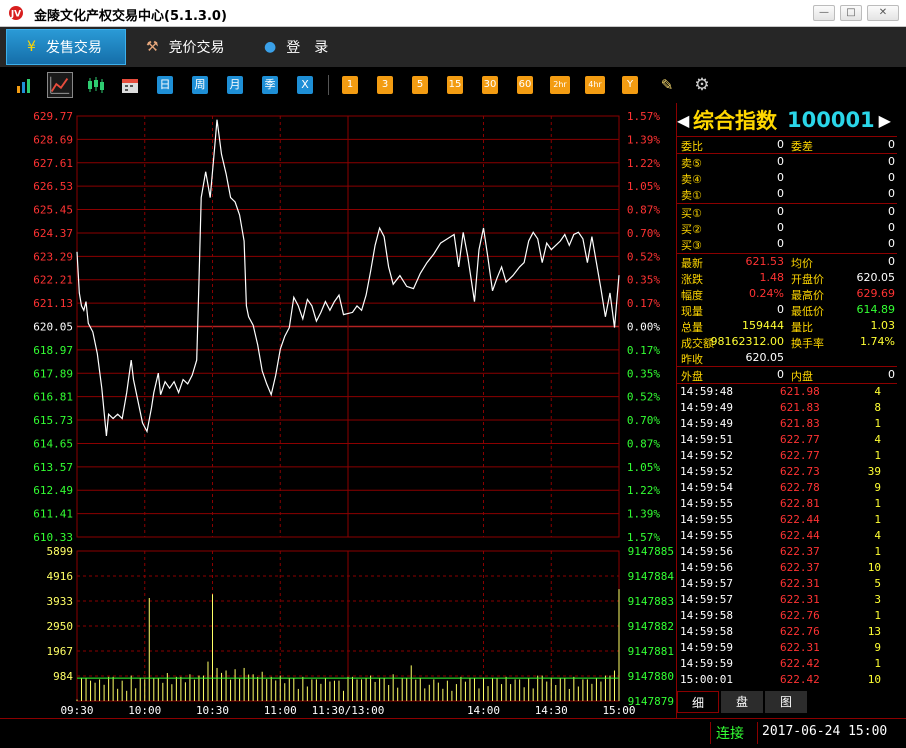 The height and width of the screenshot is (748, 906). What do you see at coordinates (643, 139) in the screenshot?
I see `percent-axis-label: 1.39%` at bounding box center [643, 139].